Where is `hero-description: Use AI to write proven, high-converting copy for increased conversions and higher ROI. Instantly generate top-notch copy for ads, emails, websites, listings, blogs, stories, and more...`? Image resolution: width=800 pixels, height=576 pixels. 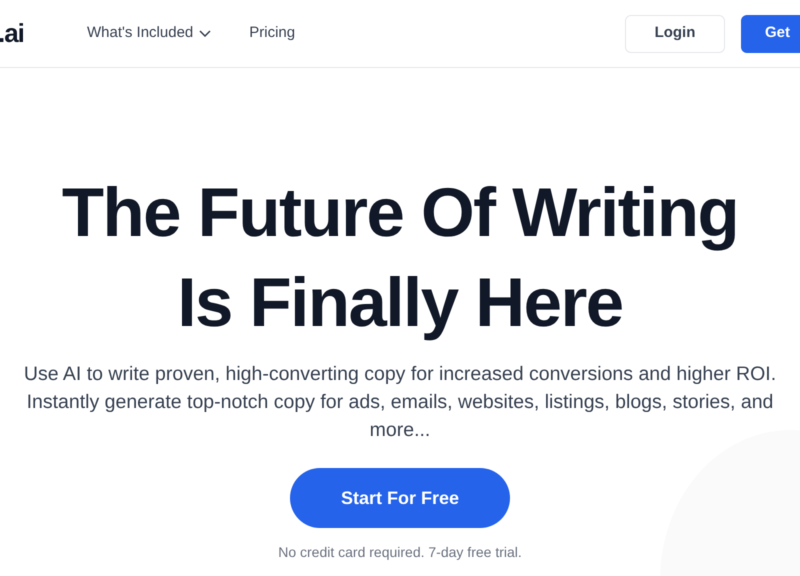 hero-description: Use AI to write proven, high-converting copy for increased conversions and higher ROI. Instantly generate top-notch copy for ads, emails, websites, listings, blogs, stories, and more... is located at coordinates (400, 402).